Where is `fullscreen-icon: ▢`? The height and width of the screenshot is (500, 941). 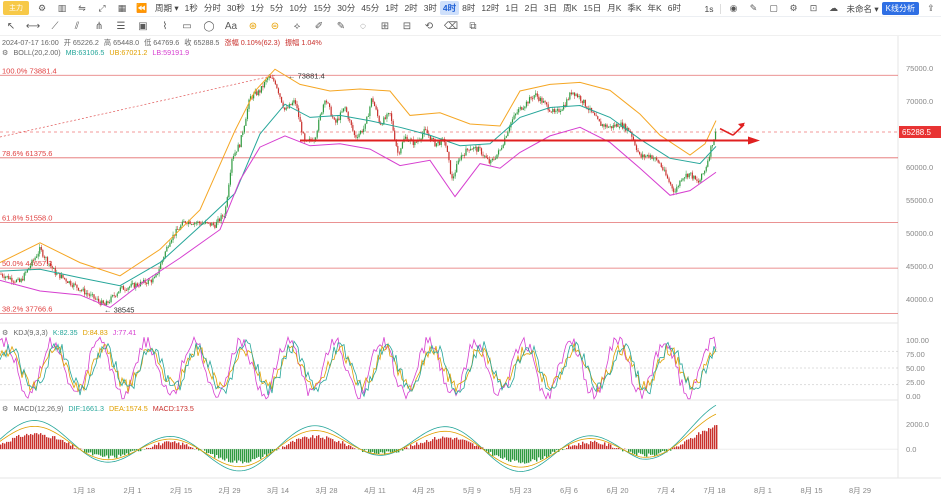 fullscreen-icon: ▢ is located at coordinates (774, 9).